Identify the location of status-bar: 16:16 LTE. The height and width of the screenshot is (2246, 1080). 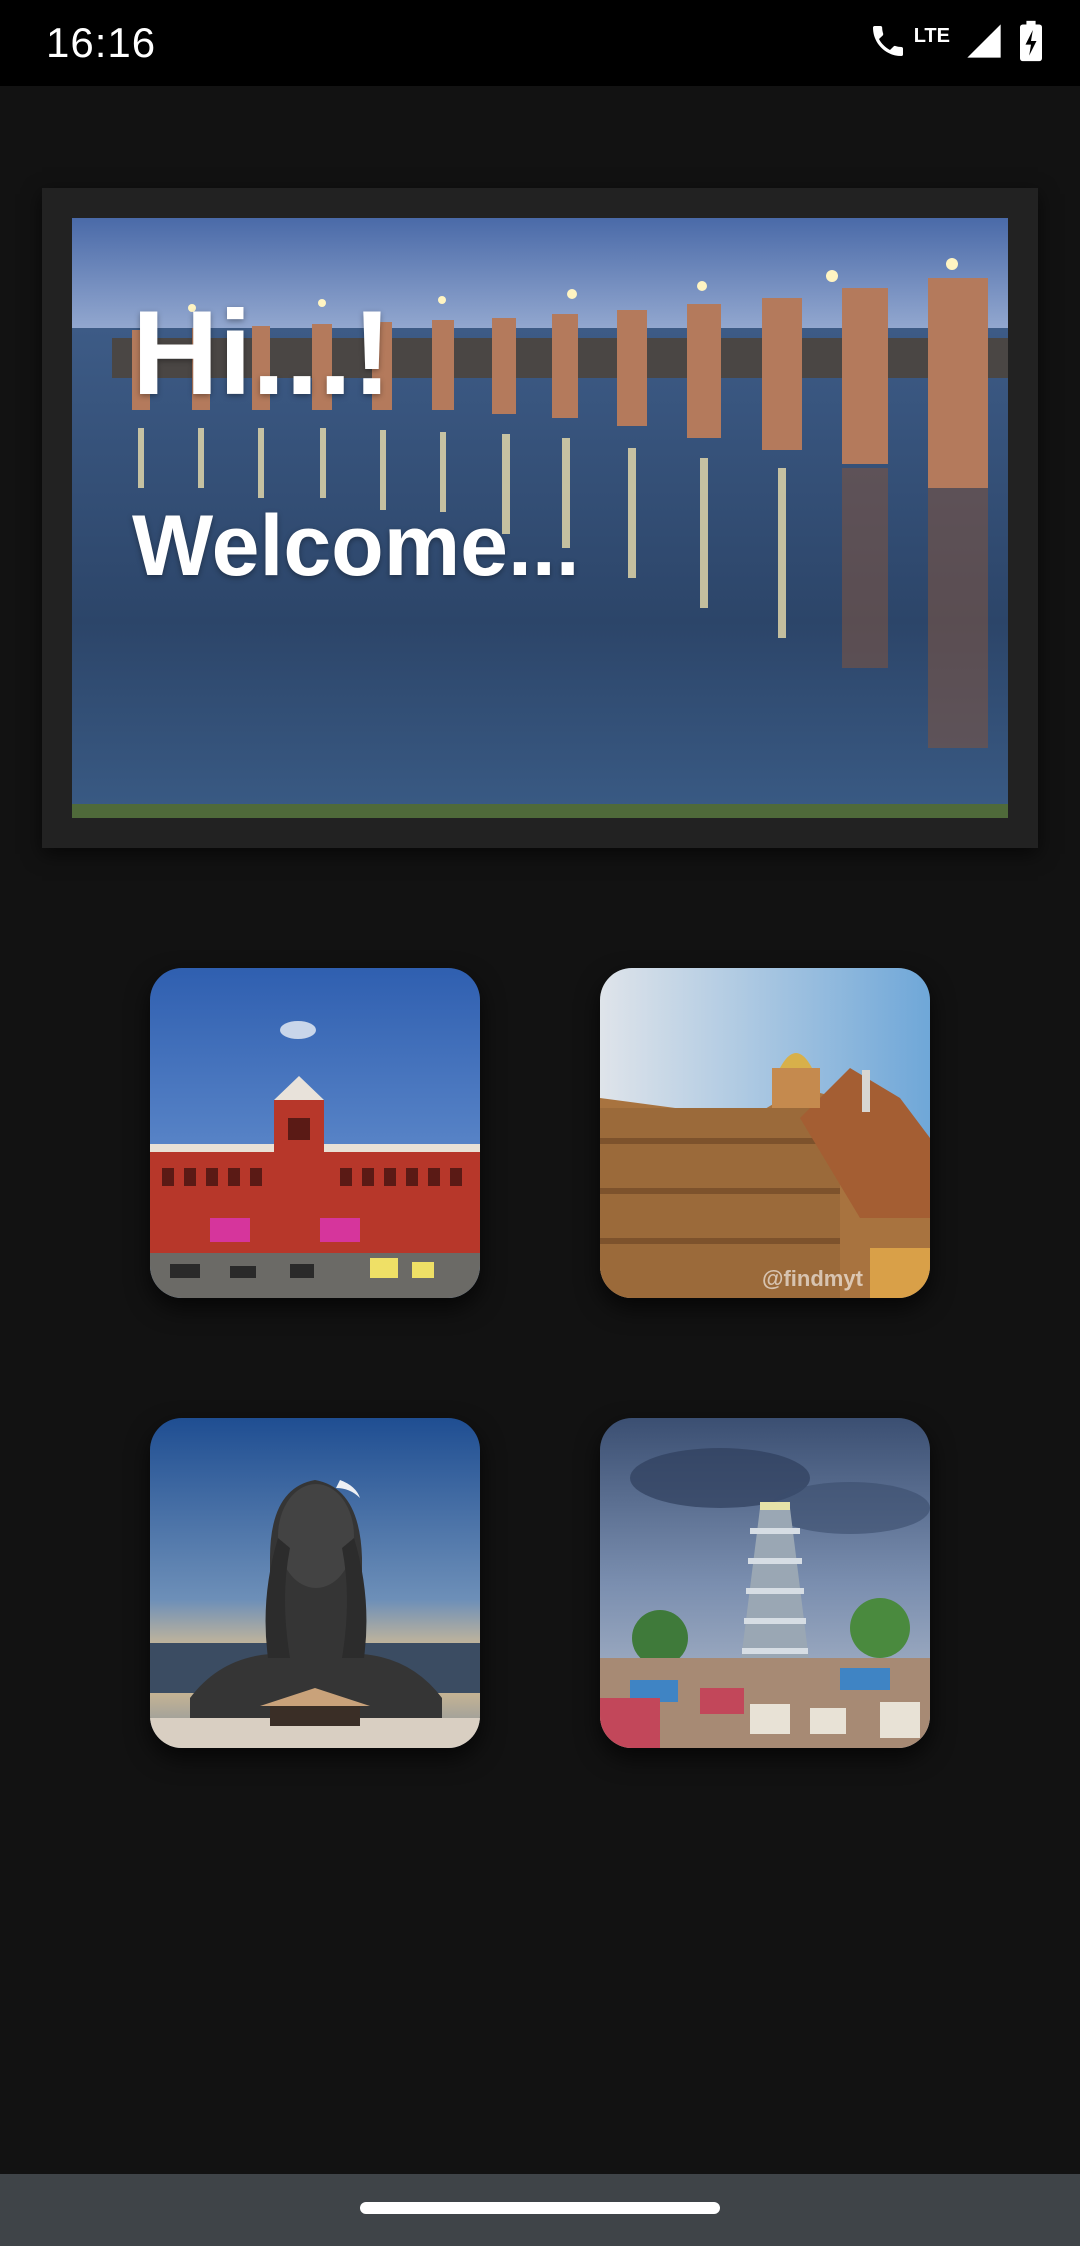
(540, 43).